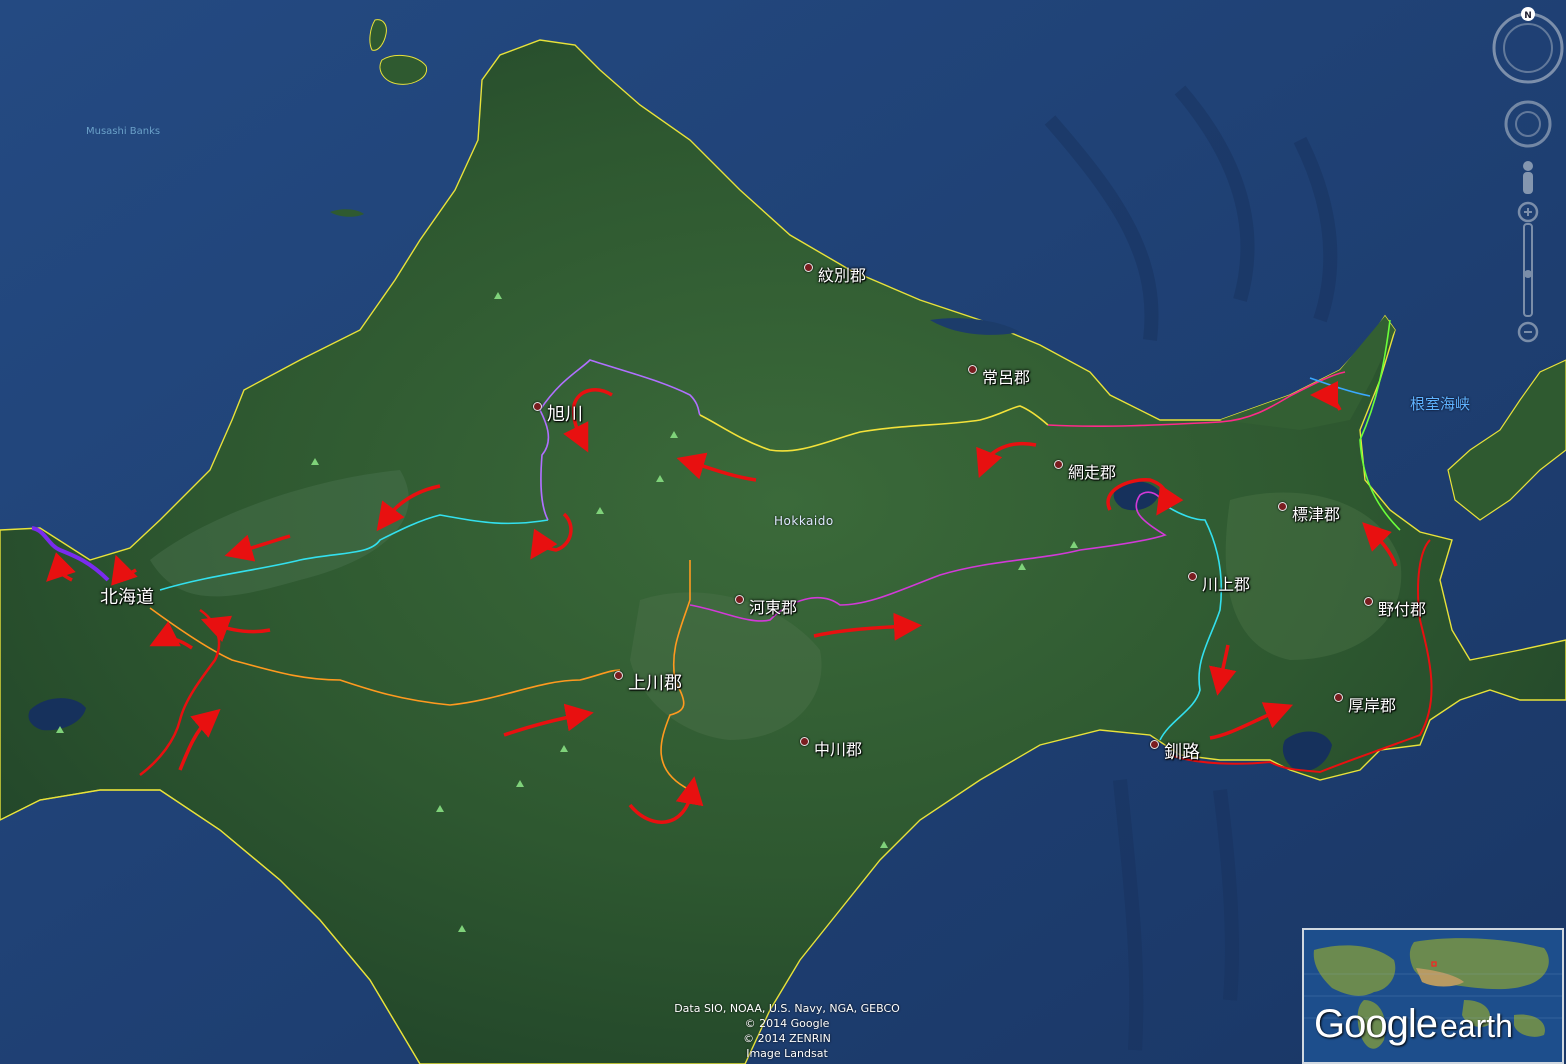 The width and height of the screenshot is (1566, 1064). I want to click on north-indicator: N, so click(1528, 16).